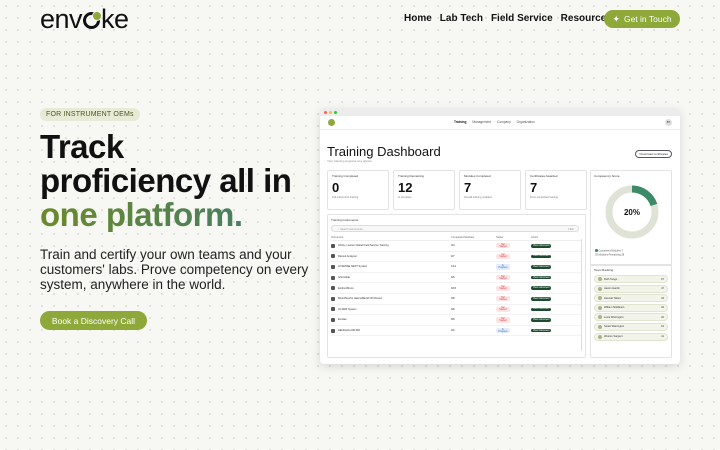 This screenshot has height=450, width=720. I want to click on member-name: Stuart Warrington, so click(614, 327).